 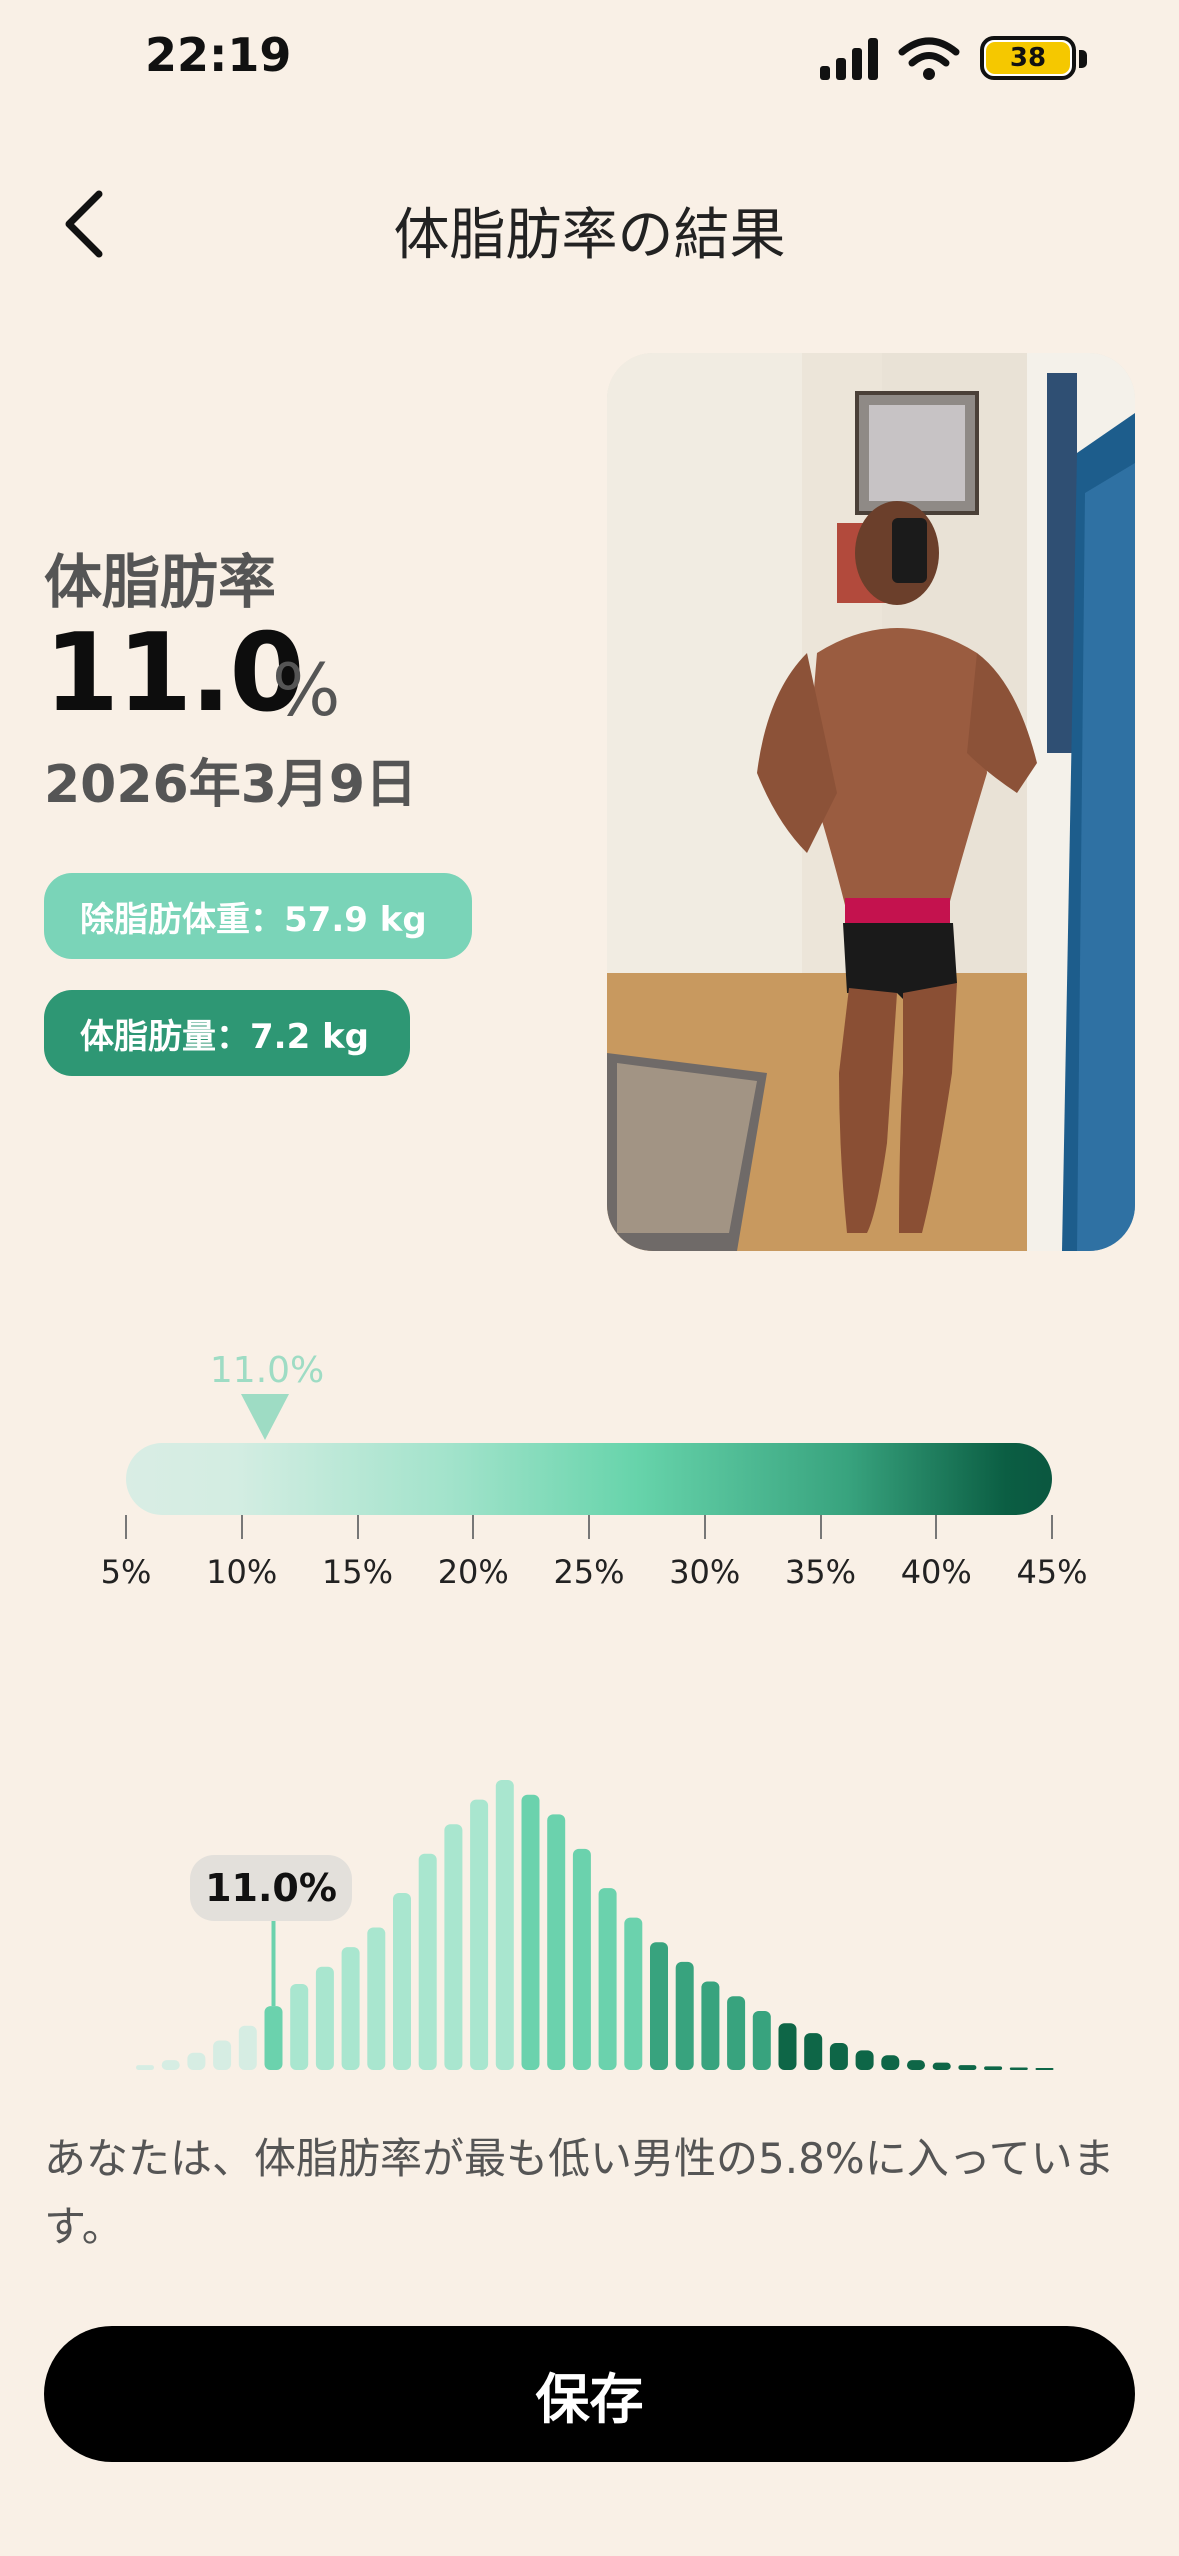 What do you see at coordinates (264, 1417) in the screenshot?
I see `scale-marker-triangle` at bounding box center [264, 1417].